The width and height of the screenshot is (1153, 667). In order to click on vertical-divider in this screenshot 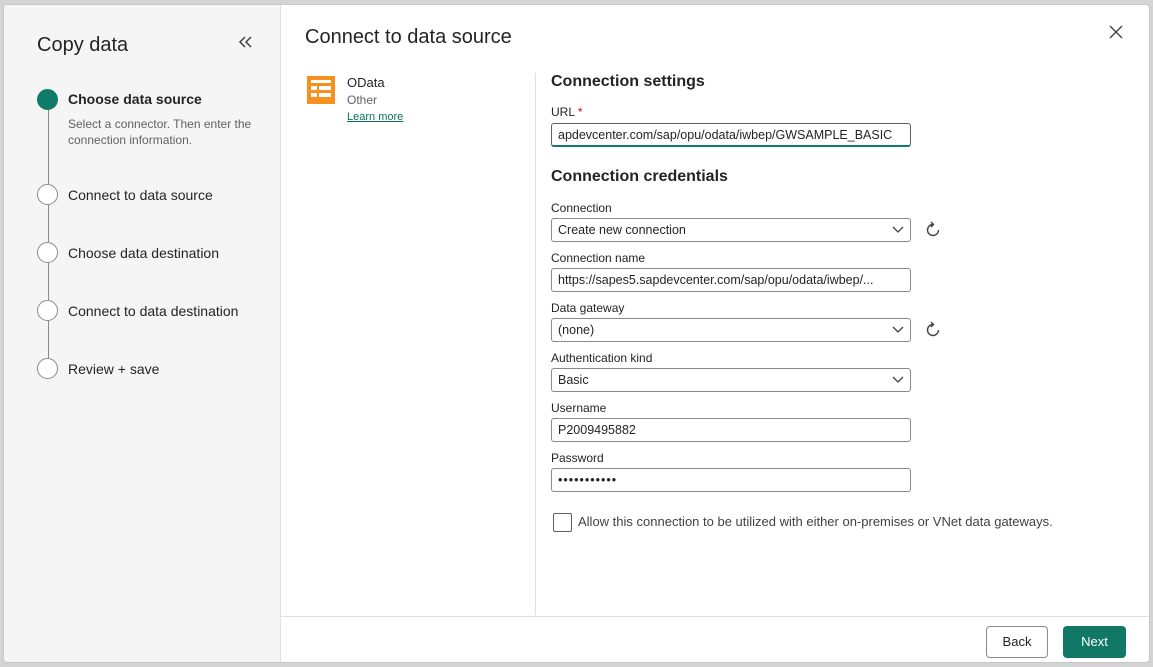, I will do `click(535, 344)`.